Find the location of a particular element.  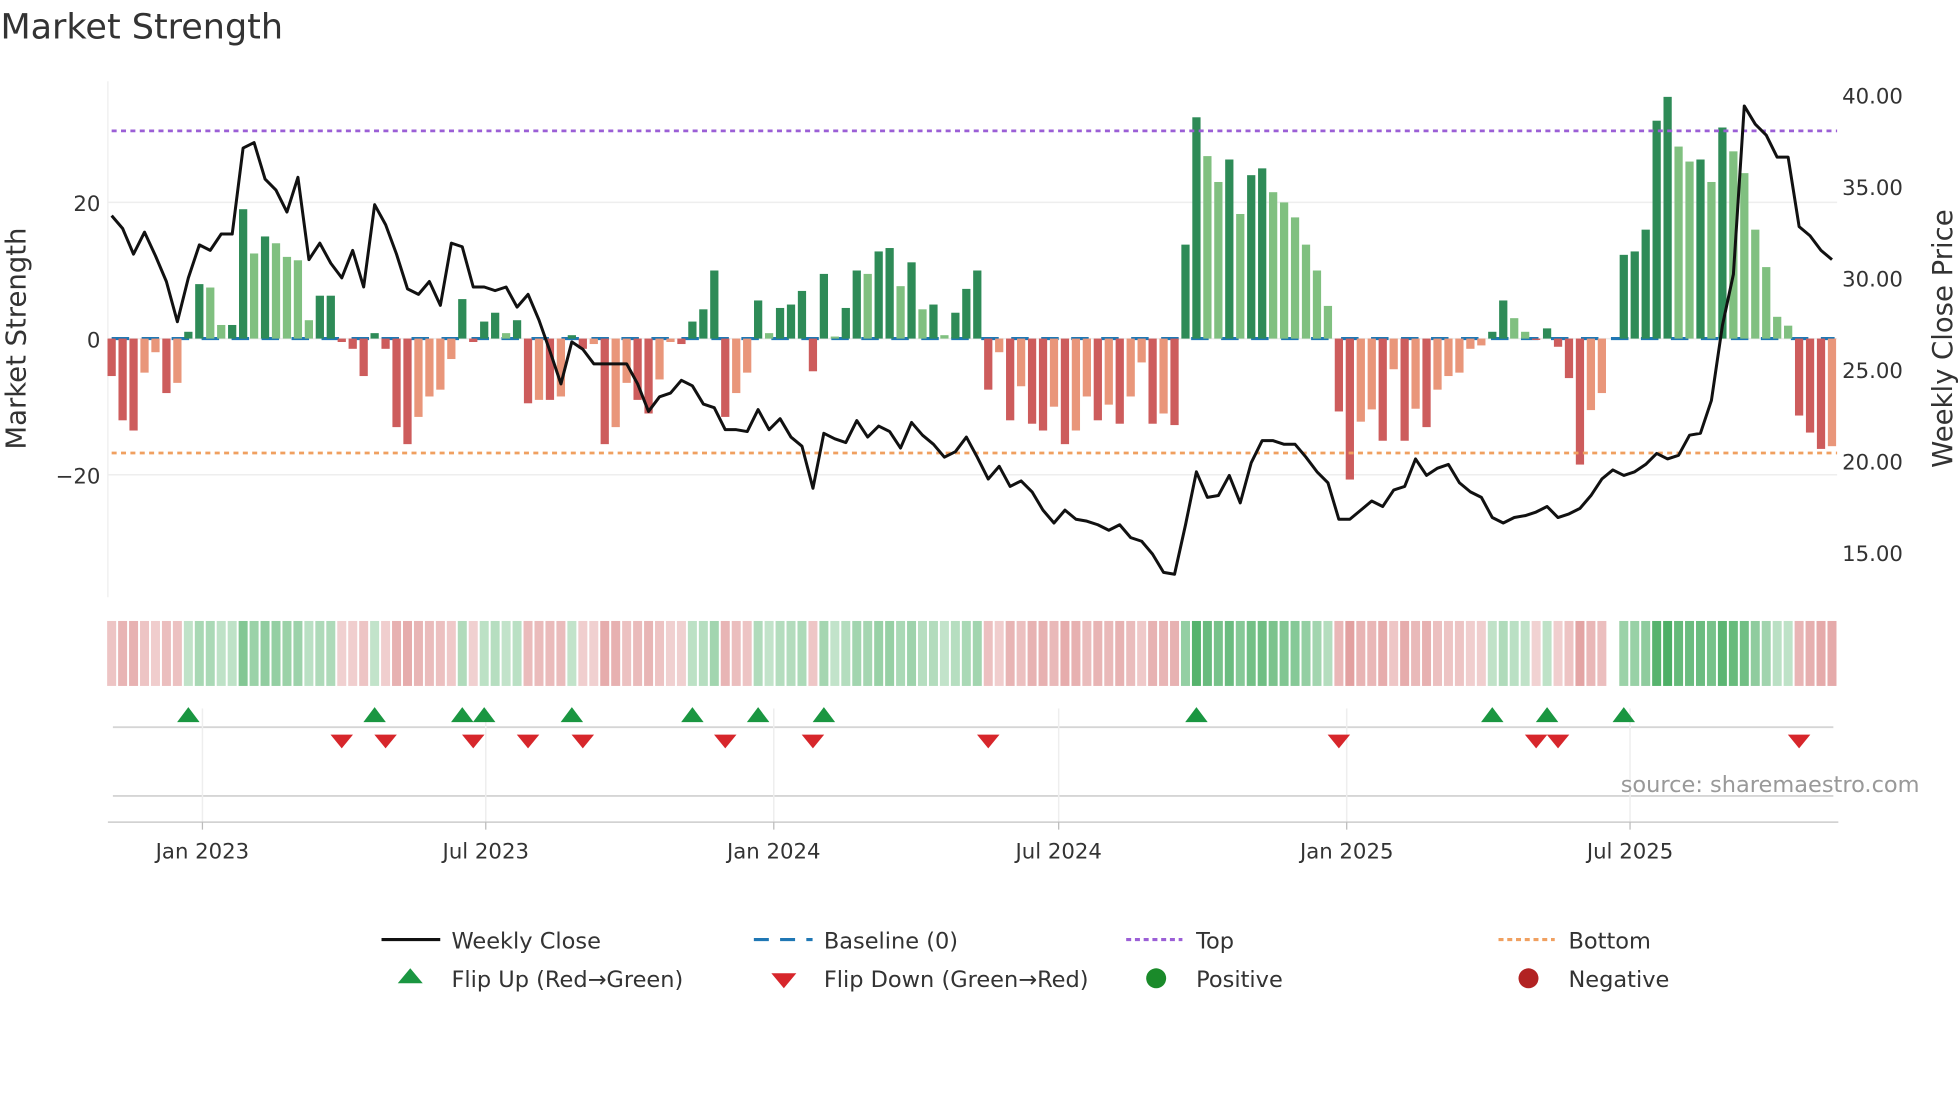

y2-tick-label: 40.00 is located at coordinates (1872, 97).